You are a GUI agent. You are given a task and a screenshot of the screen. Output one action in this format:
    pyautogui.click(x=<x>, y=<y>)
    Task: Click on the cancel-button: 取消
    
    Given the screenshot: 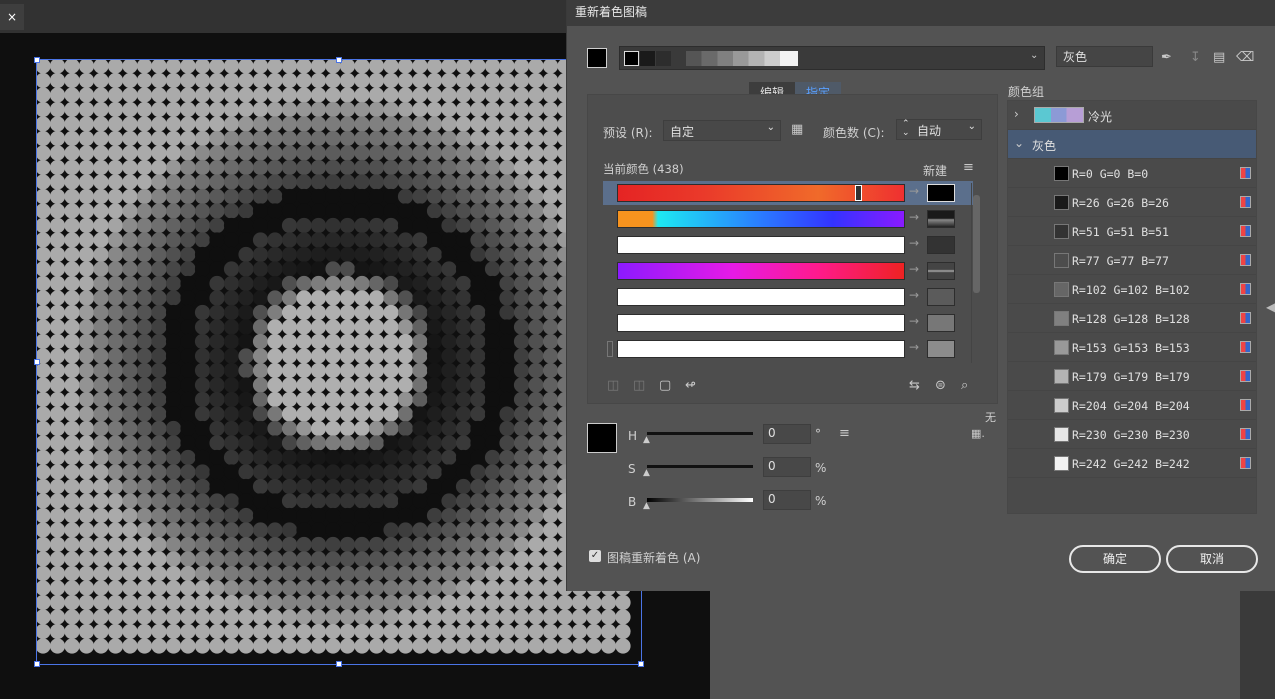 What is the action you would take?
    pyautogui.click(x=1212, y=559)
    